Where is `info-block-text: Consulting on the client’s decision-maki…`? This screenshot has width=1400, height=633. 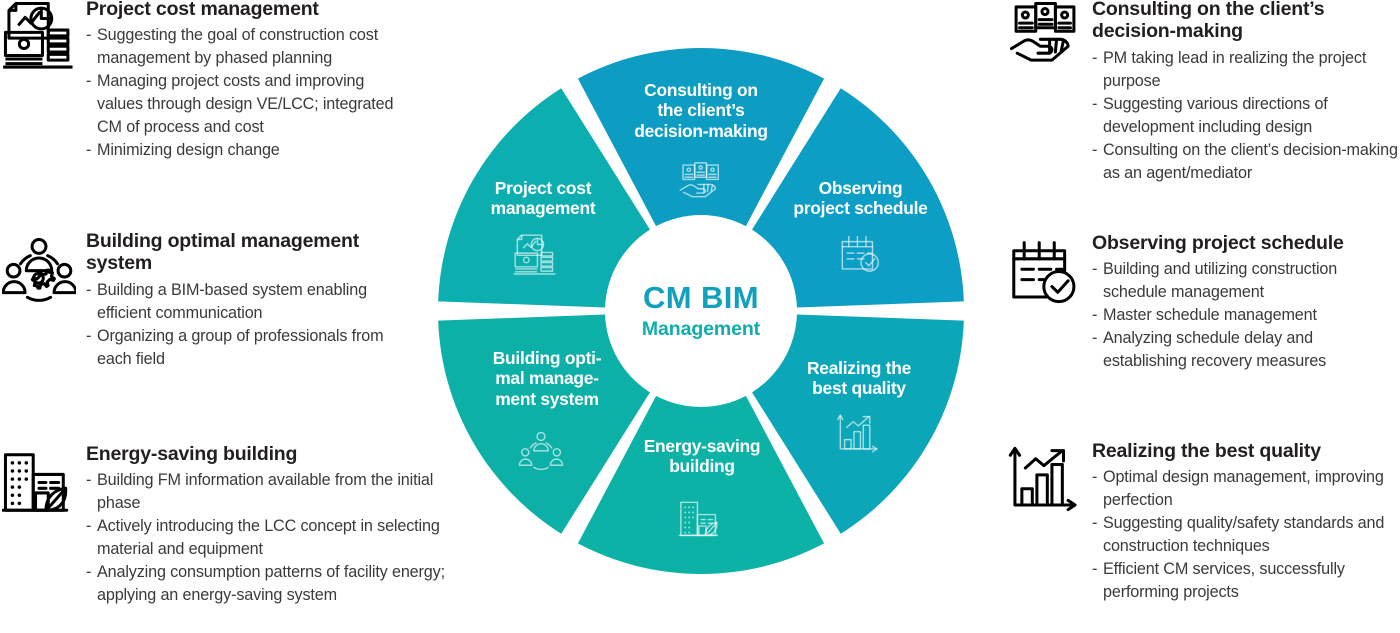
info-block-text: Consulting on the client’s decision-maki… is located at coordinates (1246, 92).